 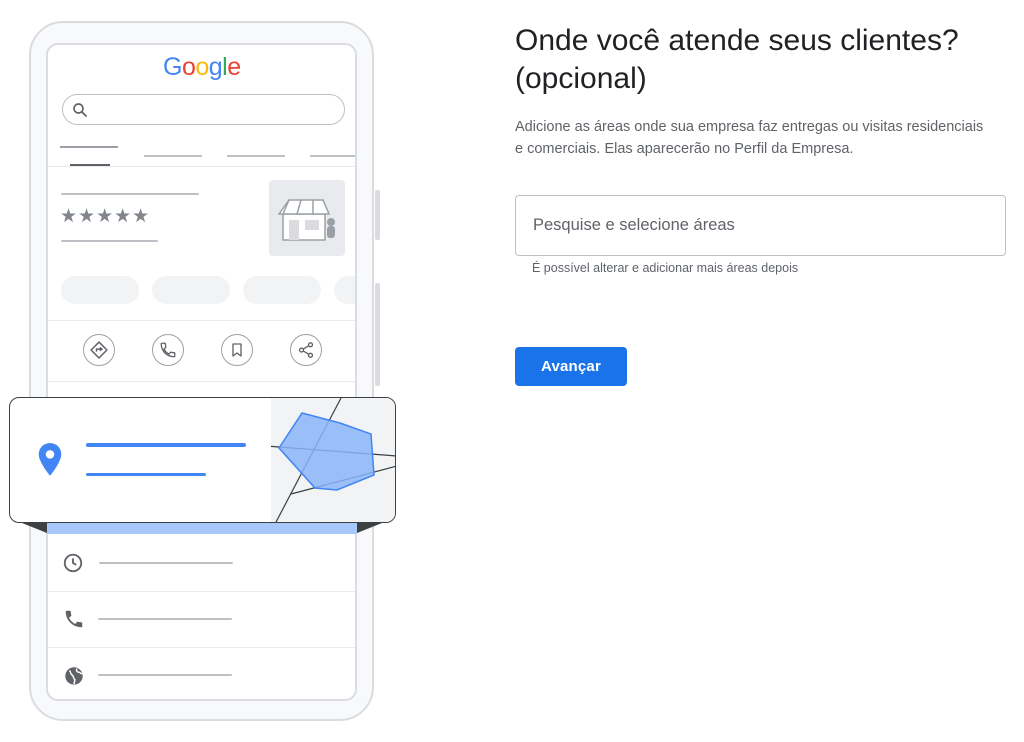 I want to click on directions-icon, so click(x=99, y=350).